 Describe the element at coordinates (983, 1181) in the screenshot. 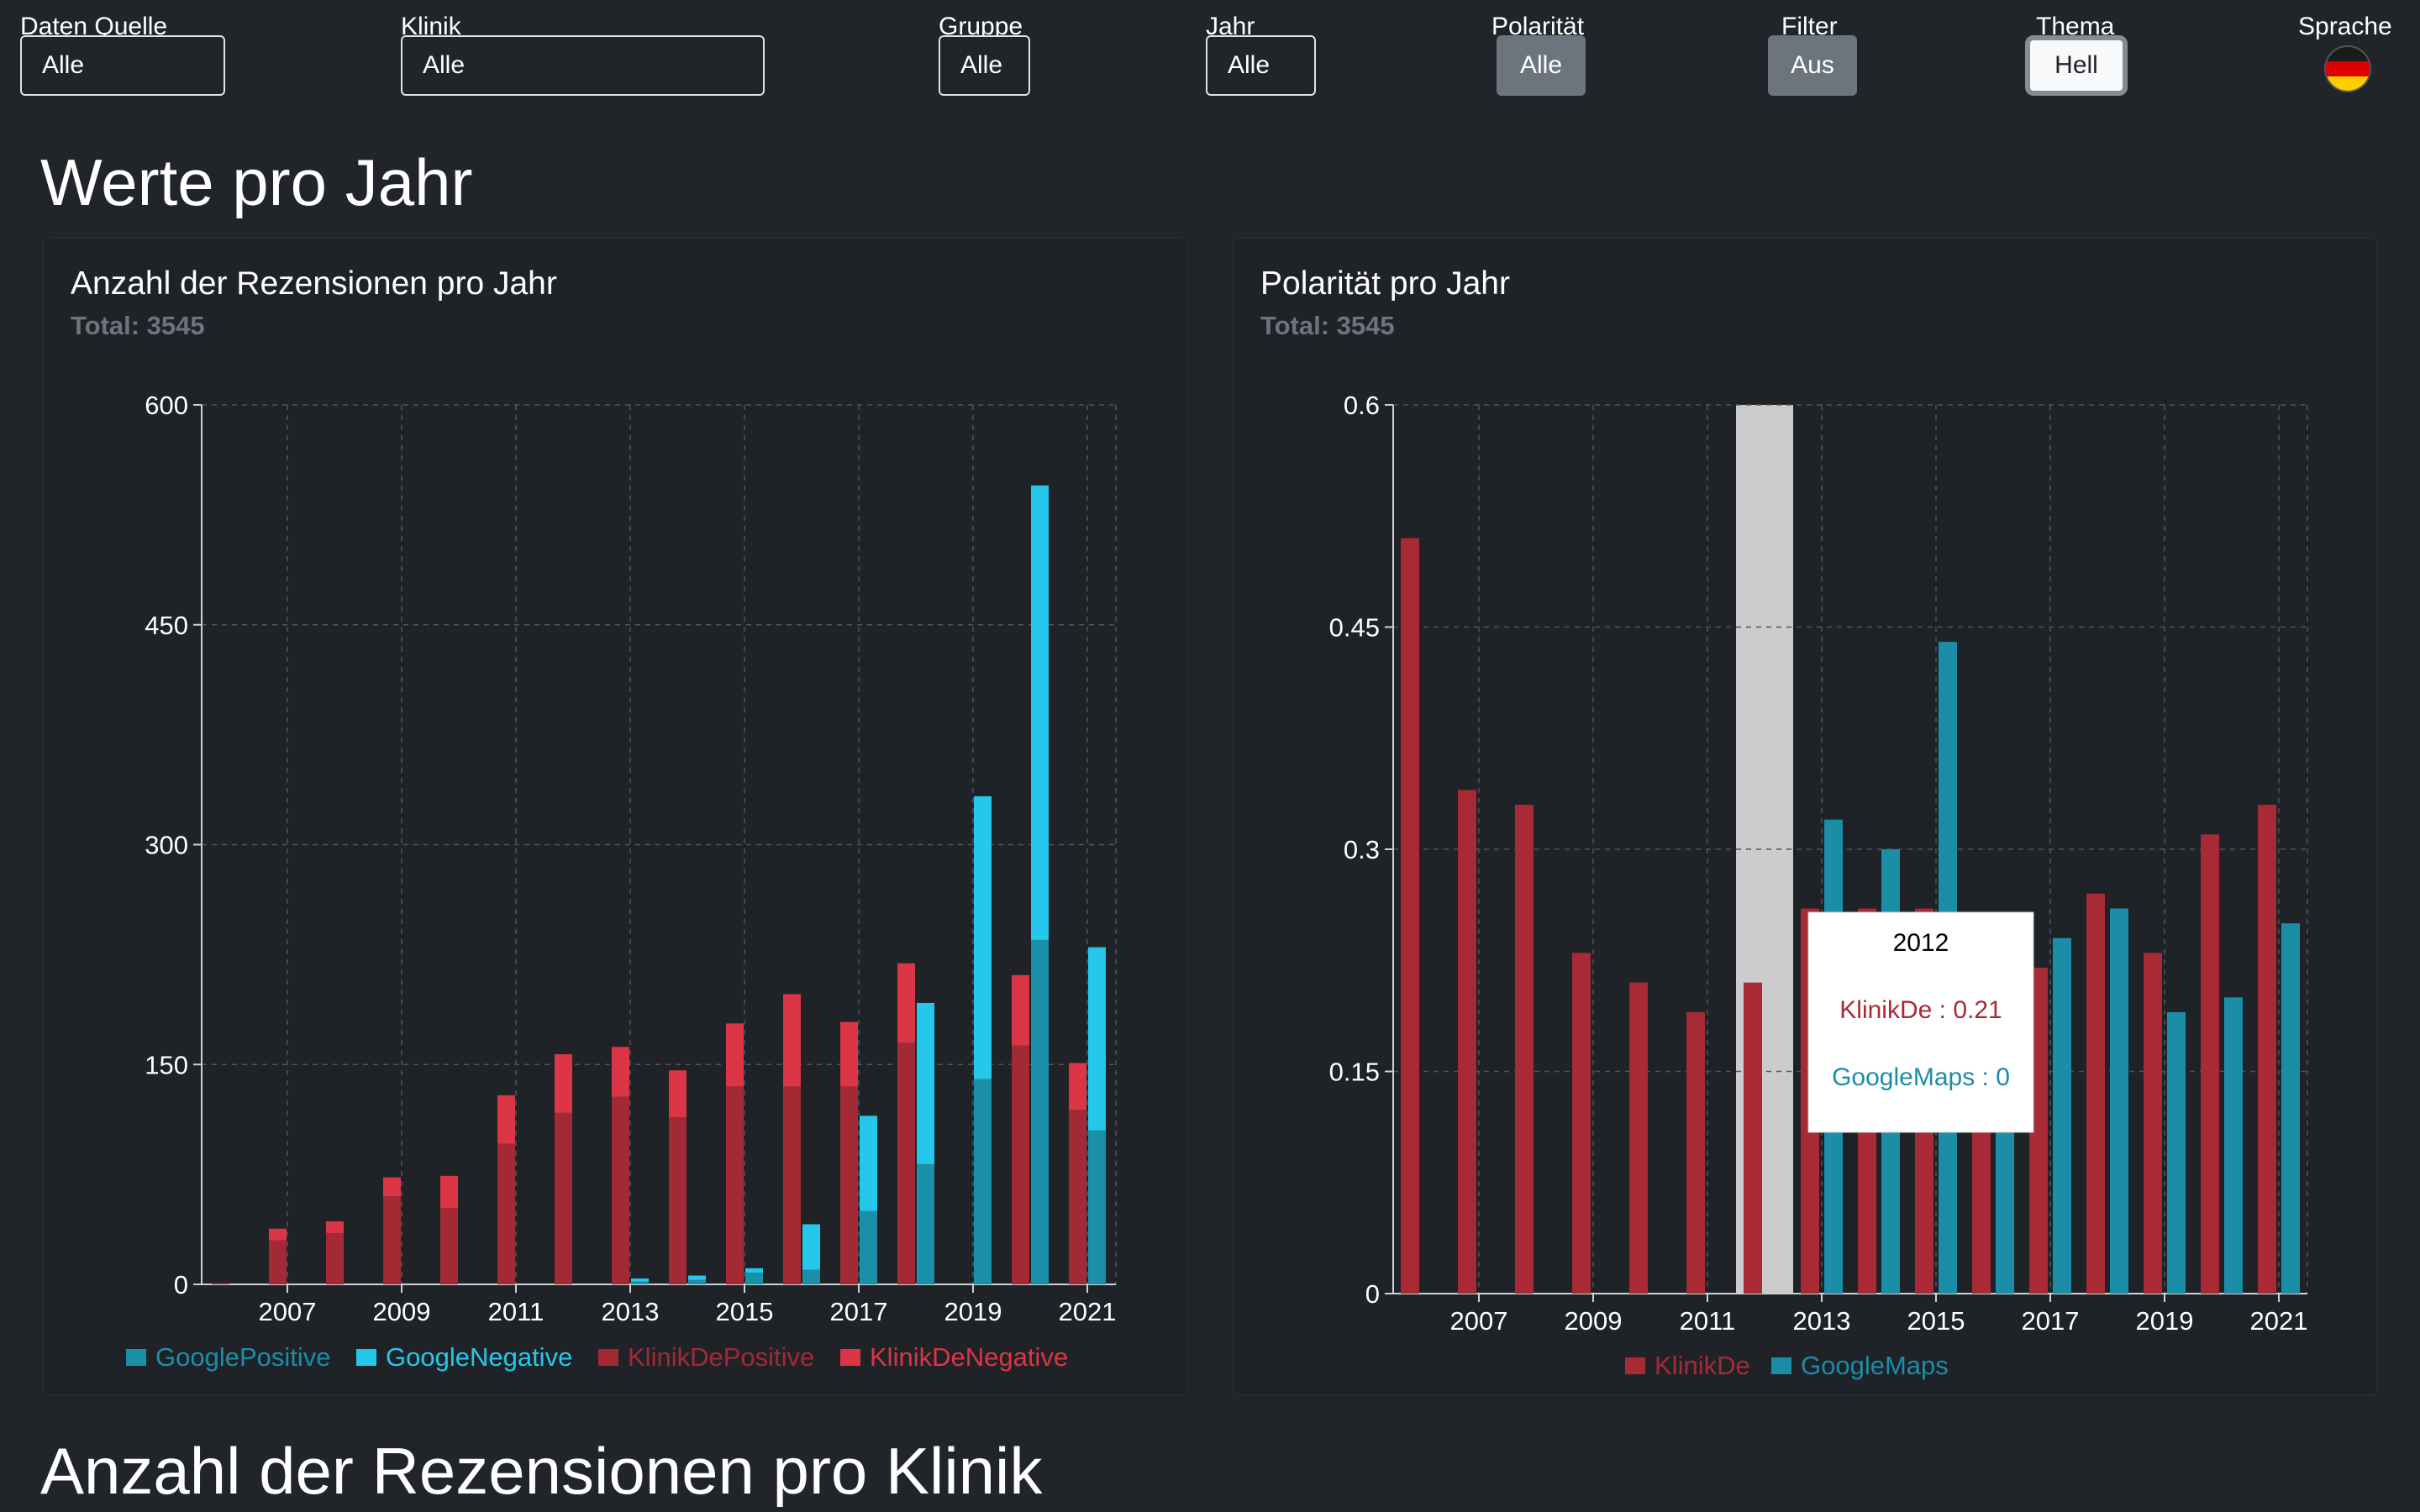

I see `bar-googlepositive-2019` at that location.